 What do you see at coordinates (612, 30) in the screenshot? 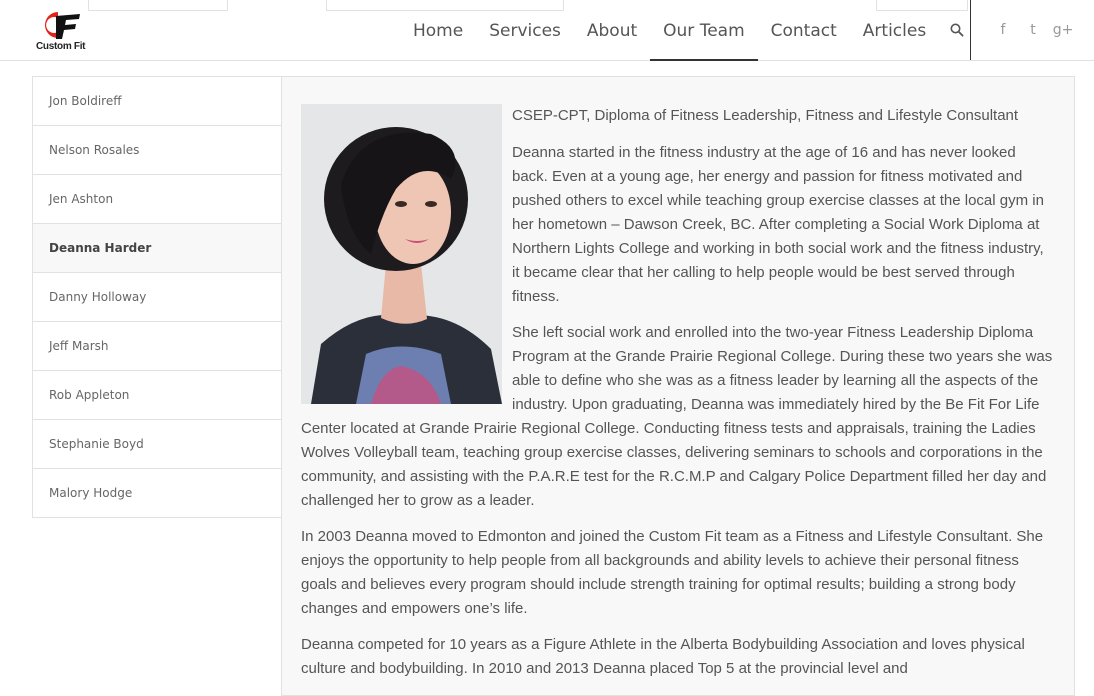
I see `nav-item-about: About` at bounding box center [612, 30].